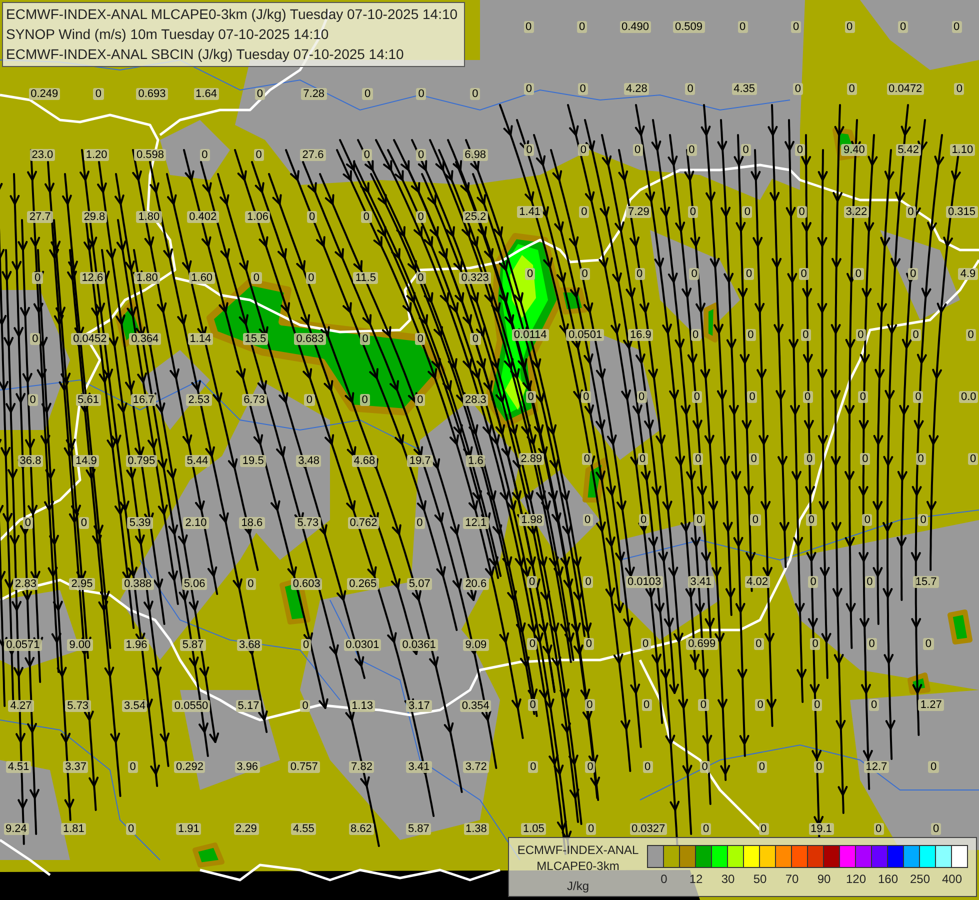  I want to click on station-value: 0.0114, so click(530, 335).